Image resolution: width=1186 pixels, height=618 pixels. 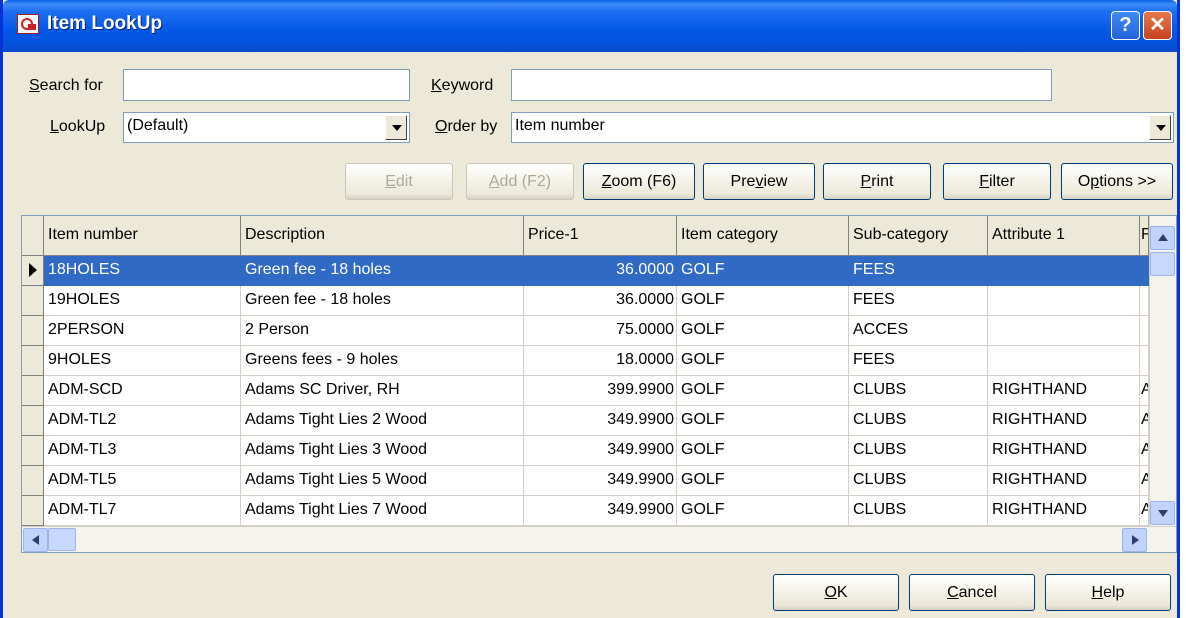 What do you see at coordinates (1144, 236) in the screenshot?
I see `column-header-partial: F` at bounding box center [1144, 236].